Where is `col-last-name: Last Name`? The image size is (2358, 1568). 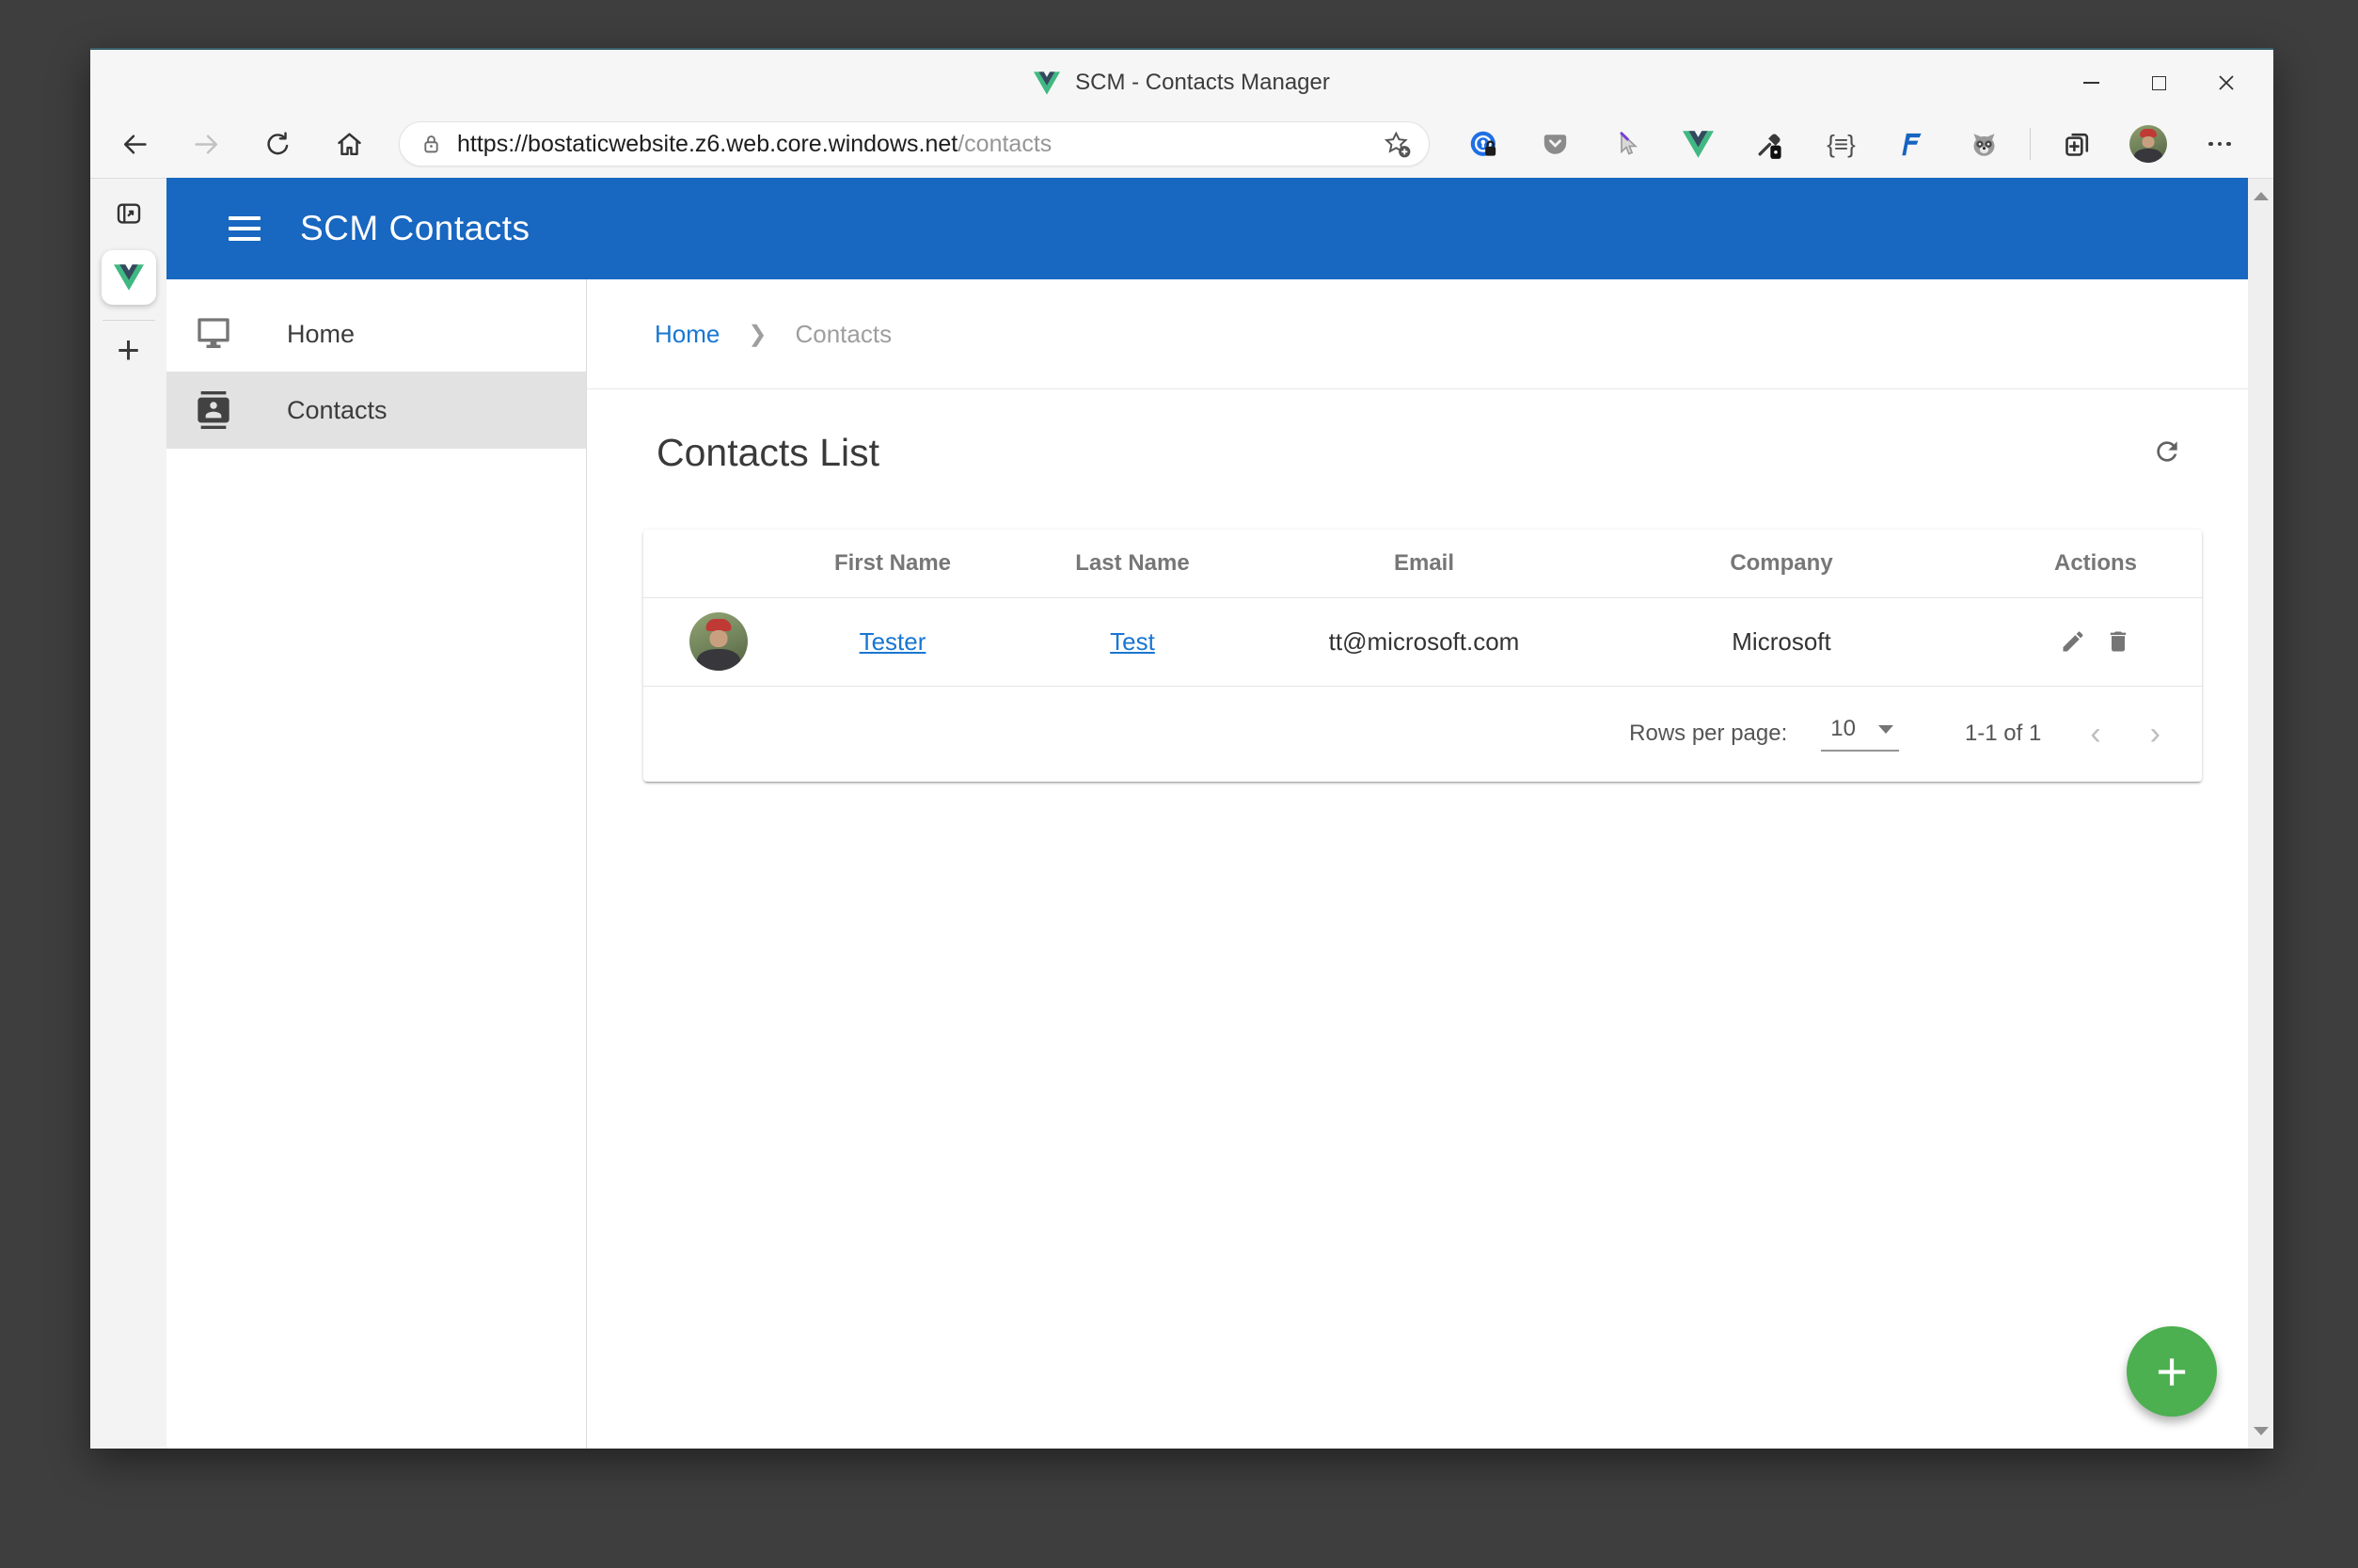 col-last-name: Last Name is located at coordinates (1132, 564).